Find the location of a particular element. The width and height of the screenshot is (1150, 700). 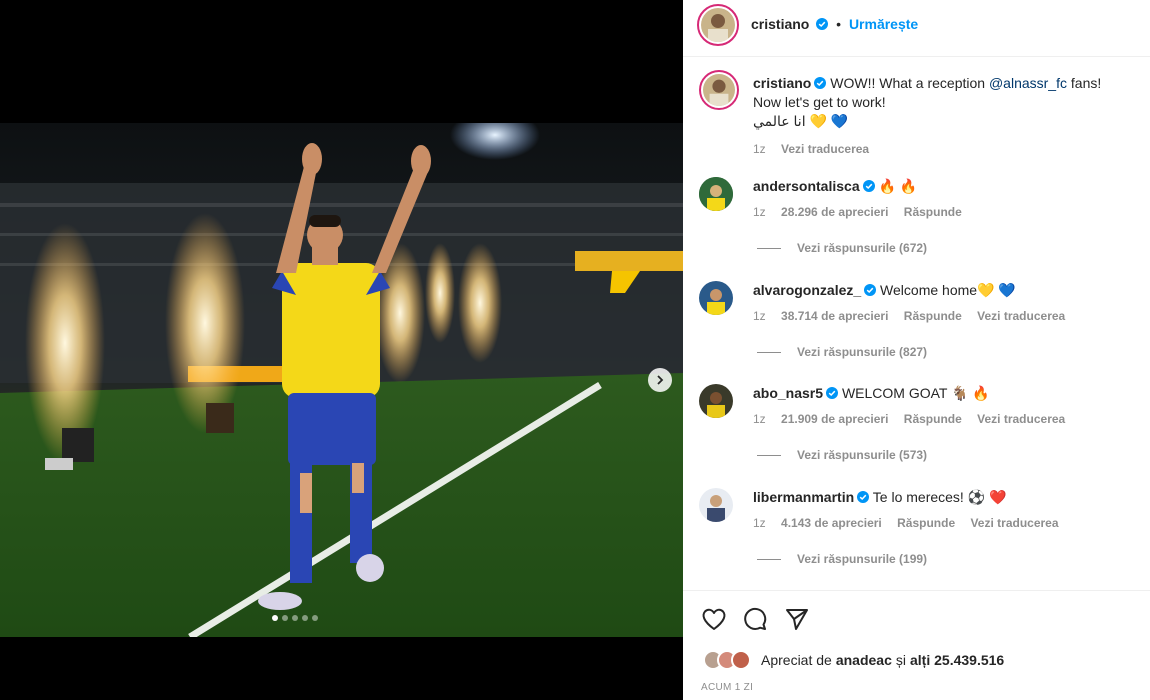

comment-text: Te lo mereces! ⚽ ❤️ is located at coordinates (939, 497).